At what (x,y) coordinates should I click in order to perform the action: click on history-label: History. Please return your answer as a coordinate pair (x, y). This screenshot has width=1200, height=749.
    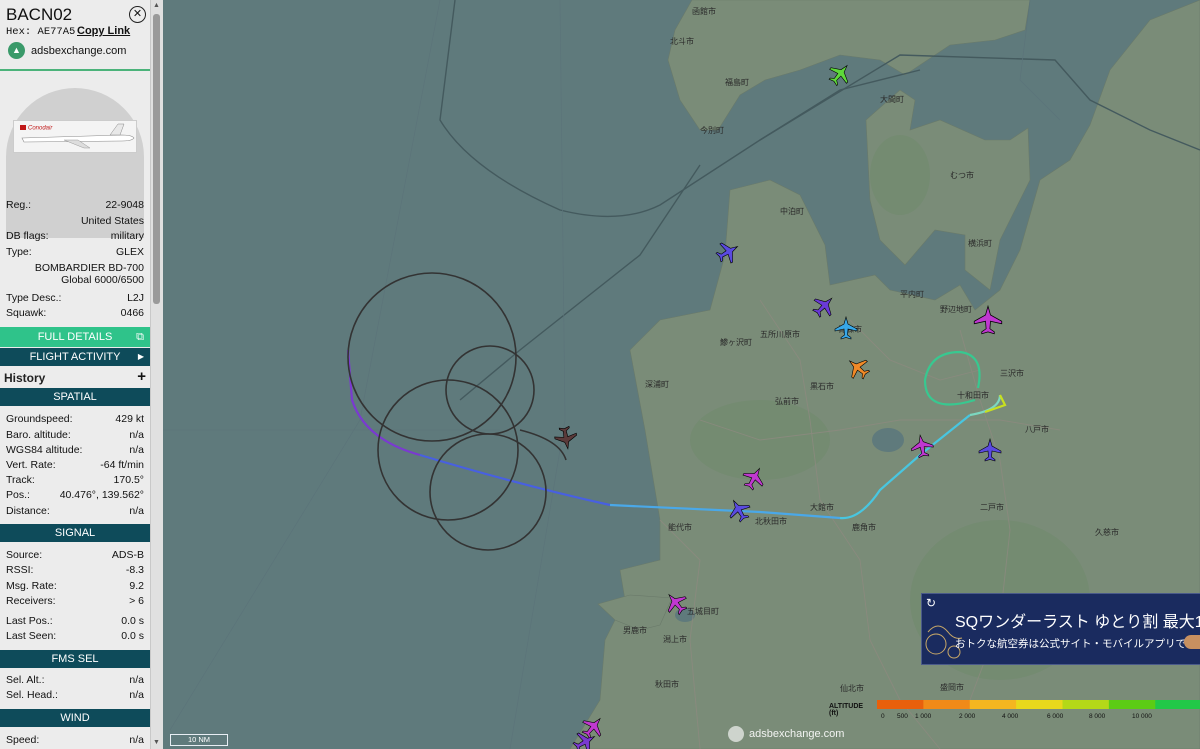
    Looking at the image, I should click on (24, 378).